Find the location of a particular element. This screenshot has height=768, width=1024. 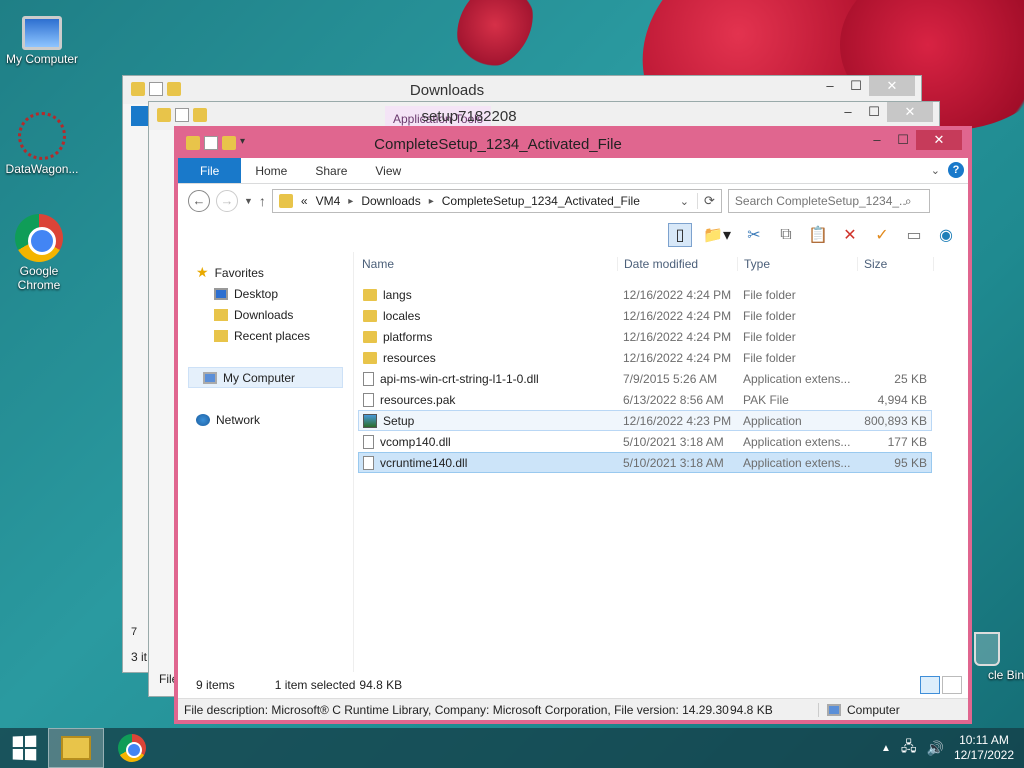

search-box: ⌕ is located at coordinates (828, 201).